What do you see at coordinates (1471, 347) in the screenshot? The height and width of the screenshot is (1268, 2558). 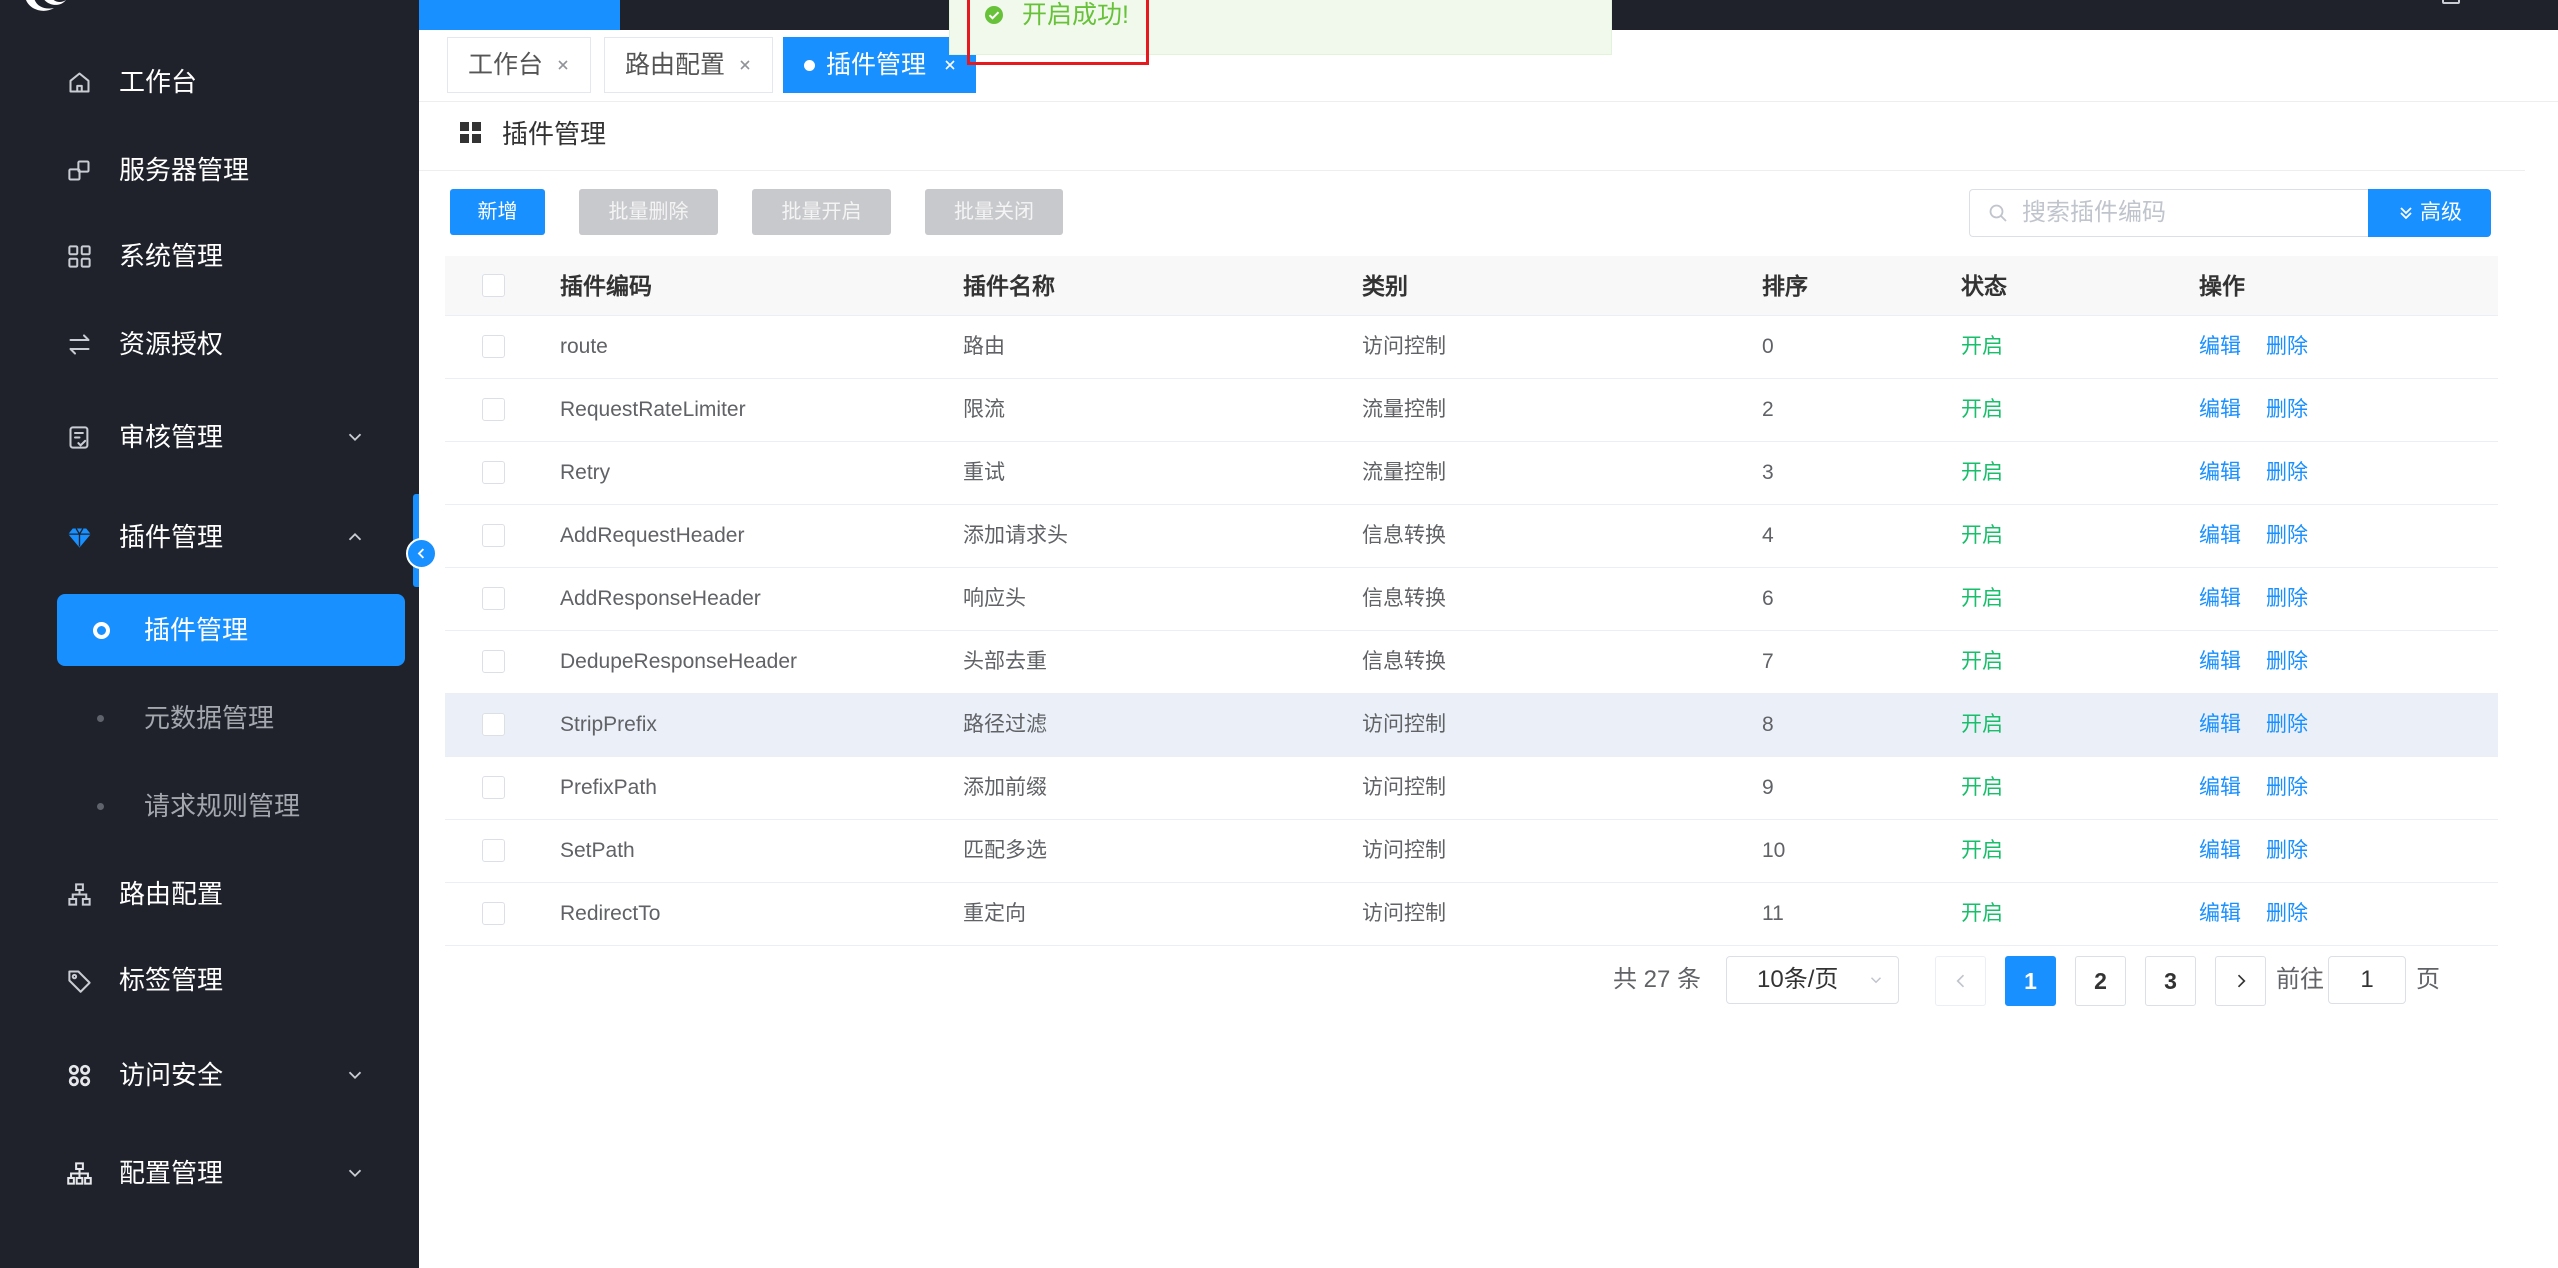 I see `table-row: route 路由 访问控制 0 开启 编辑 删除` at bounding box center [1471, 347].